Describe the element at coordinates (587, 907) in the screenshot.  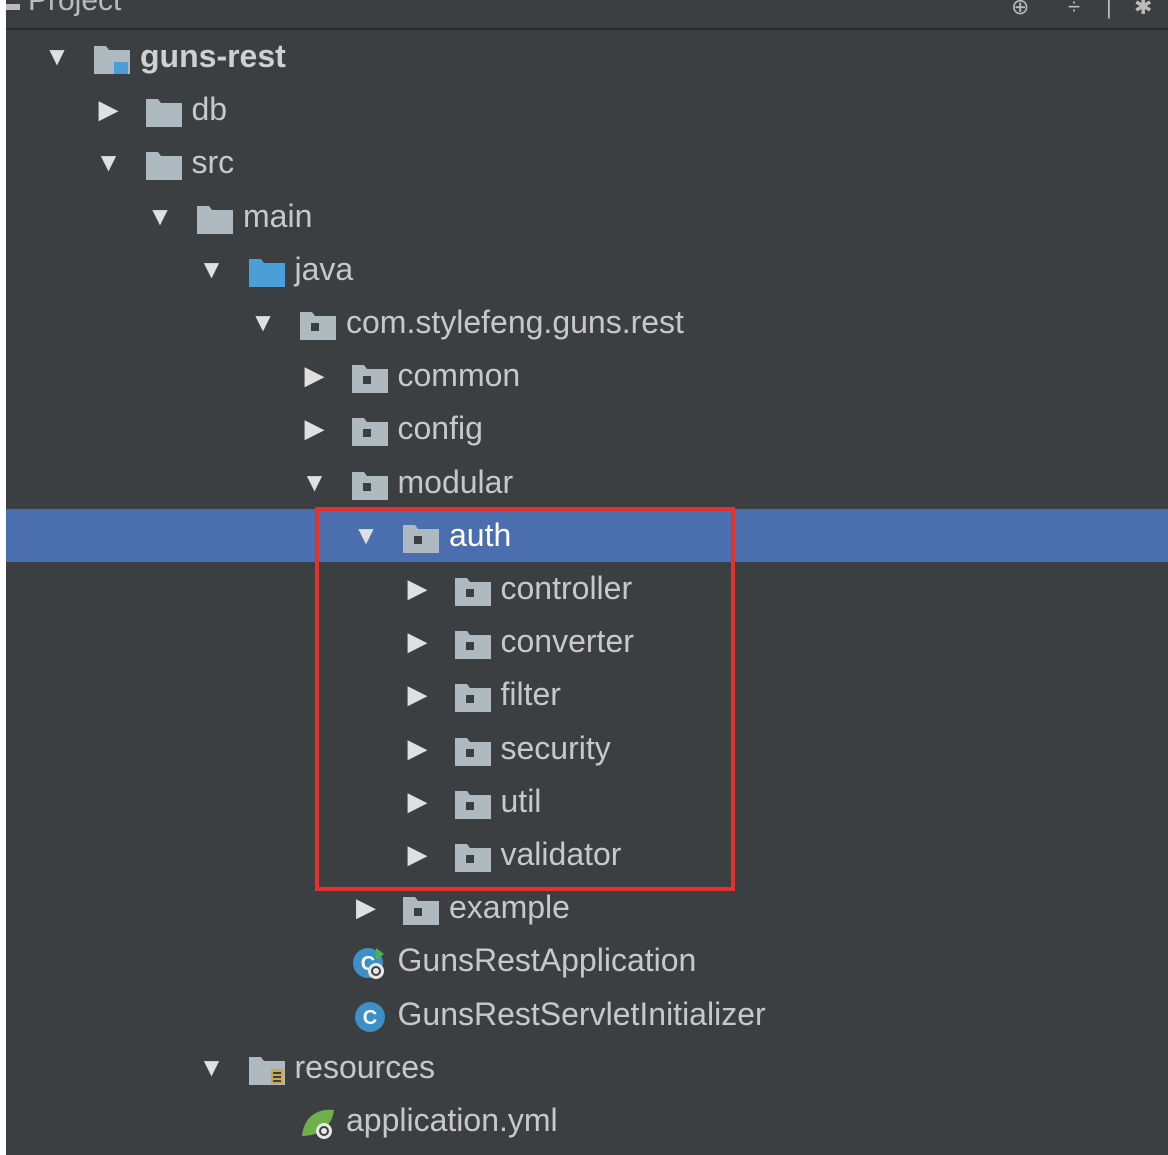
I see `tree-row: ▶ example` at that location.